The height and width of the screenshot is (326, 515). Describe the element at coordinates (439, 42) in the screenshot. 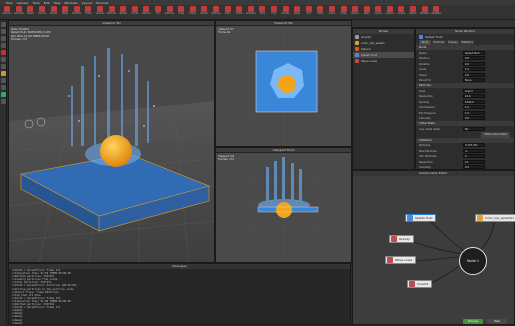

I see `tab-particles: Particles` at that location.